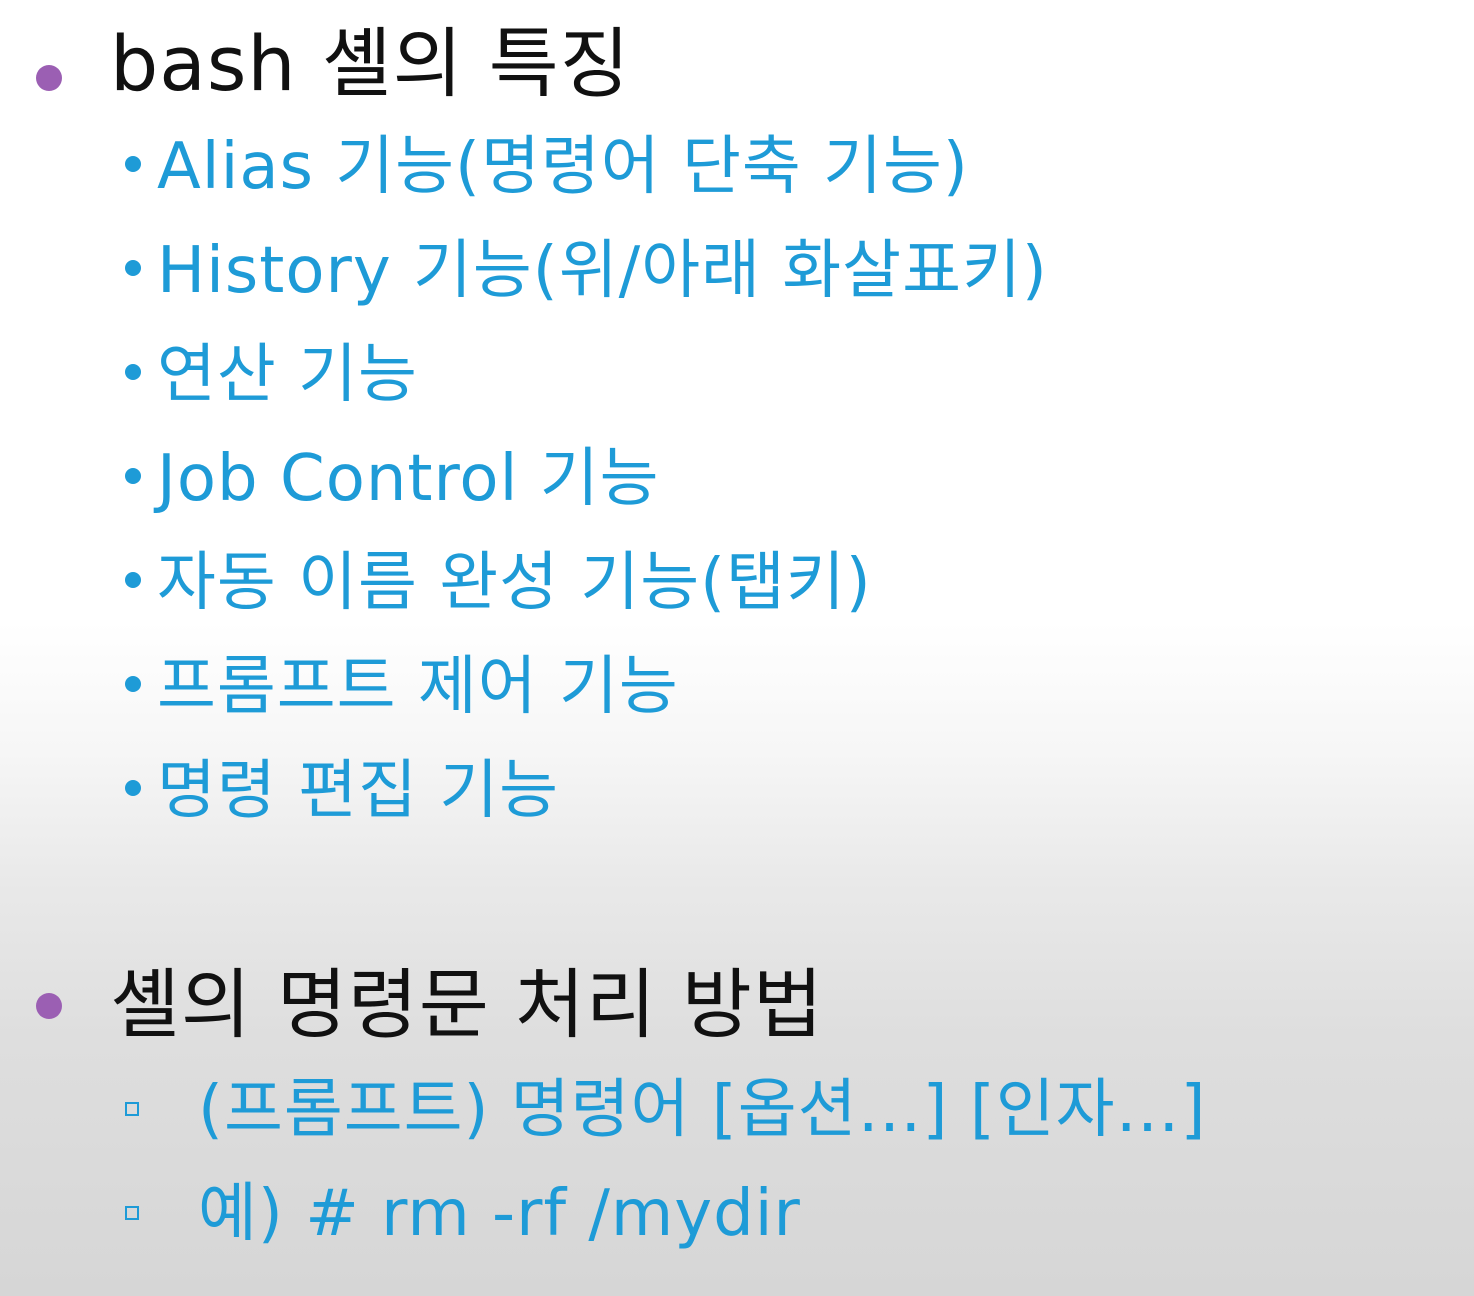 Image resolution: width=1474 pixels, height=1296 pixels. I want to click on list-item: Alias 기능(명령어 단축 기능), so click(775, 167).